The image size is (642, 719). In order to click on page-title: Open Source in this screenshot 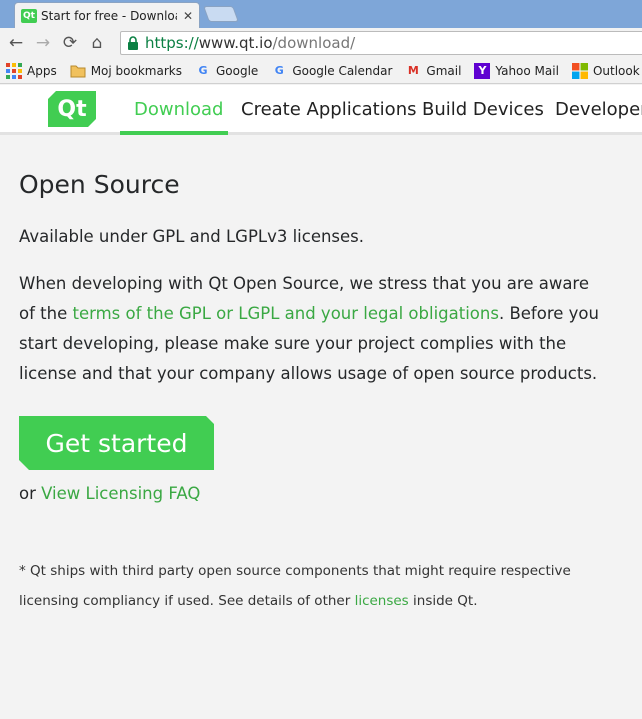, I will do `click(99, 184)`.